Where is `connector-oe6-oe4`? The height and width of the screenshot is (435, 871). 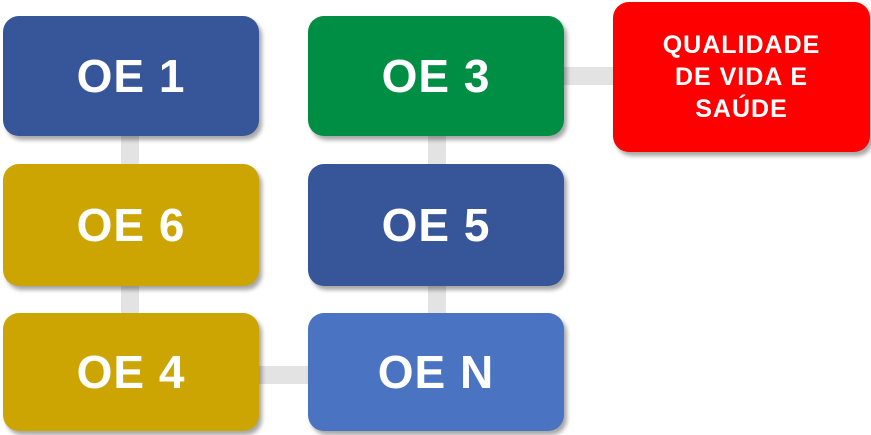
connector-oe6-oe4 is located at coordinates (130, 300).